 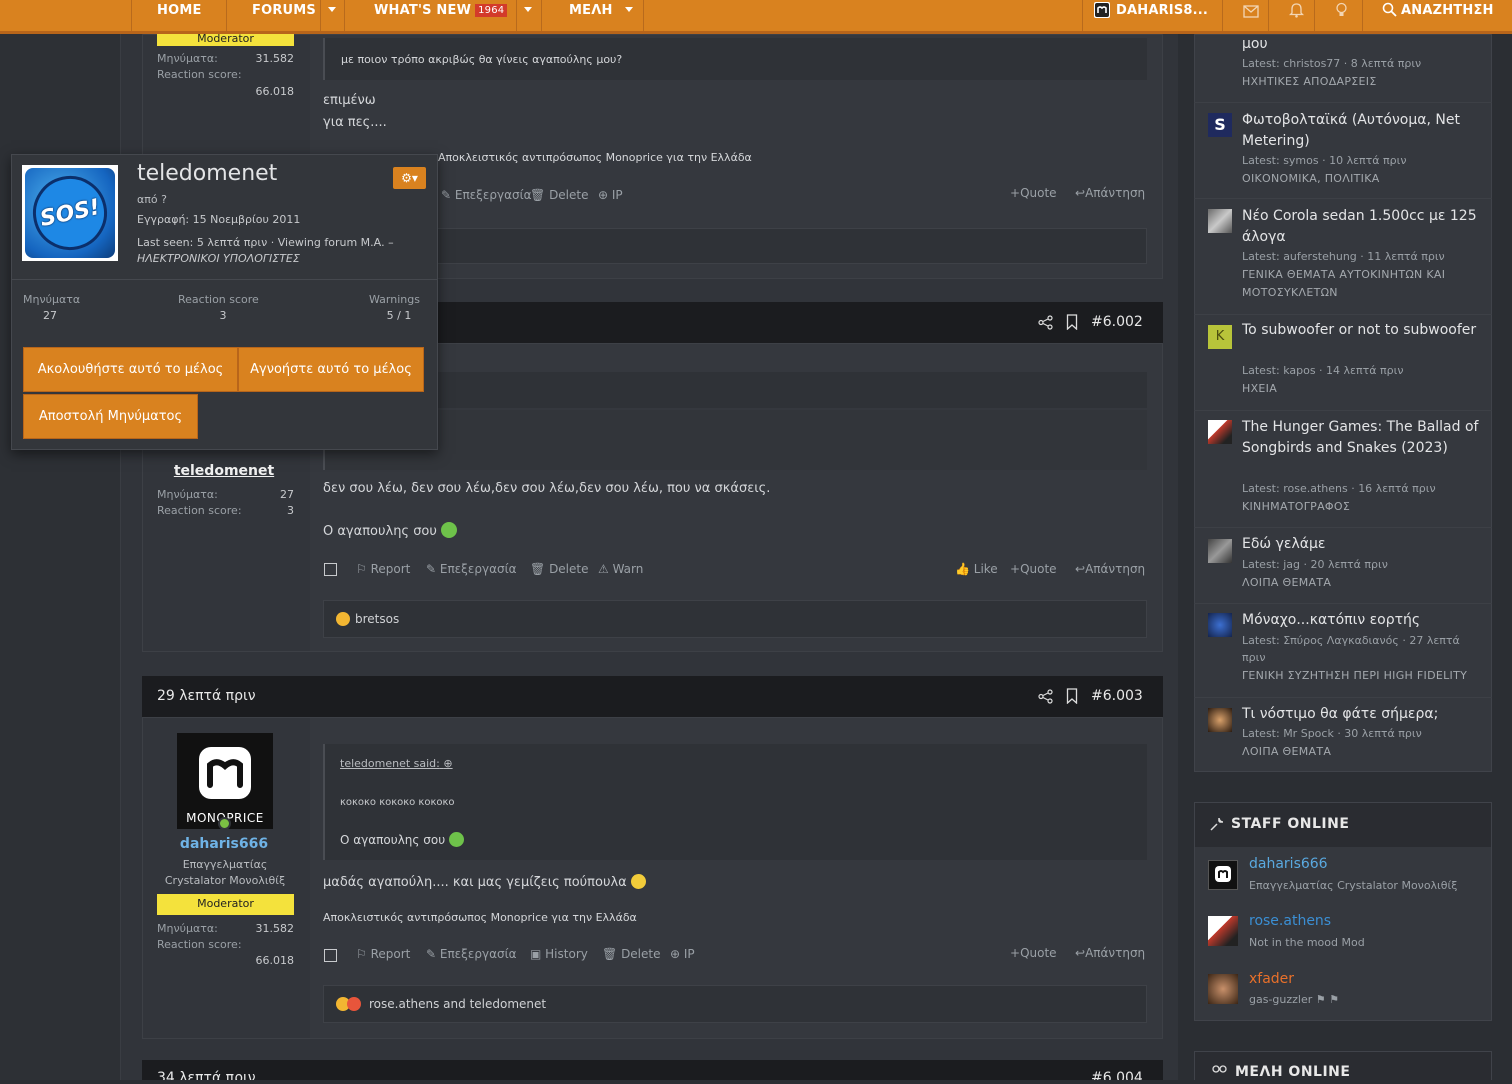 What do you see at coordinates (1220, 337) in the screenshot?
I see `thread-avatar: K` at bounding box center [1220, 337].